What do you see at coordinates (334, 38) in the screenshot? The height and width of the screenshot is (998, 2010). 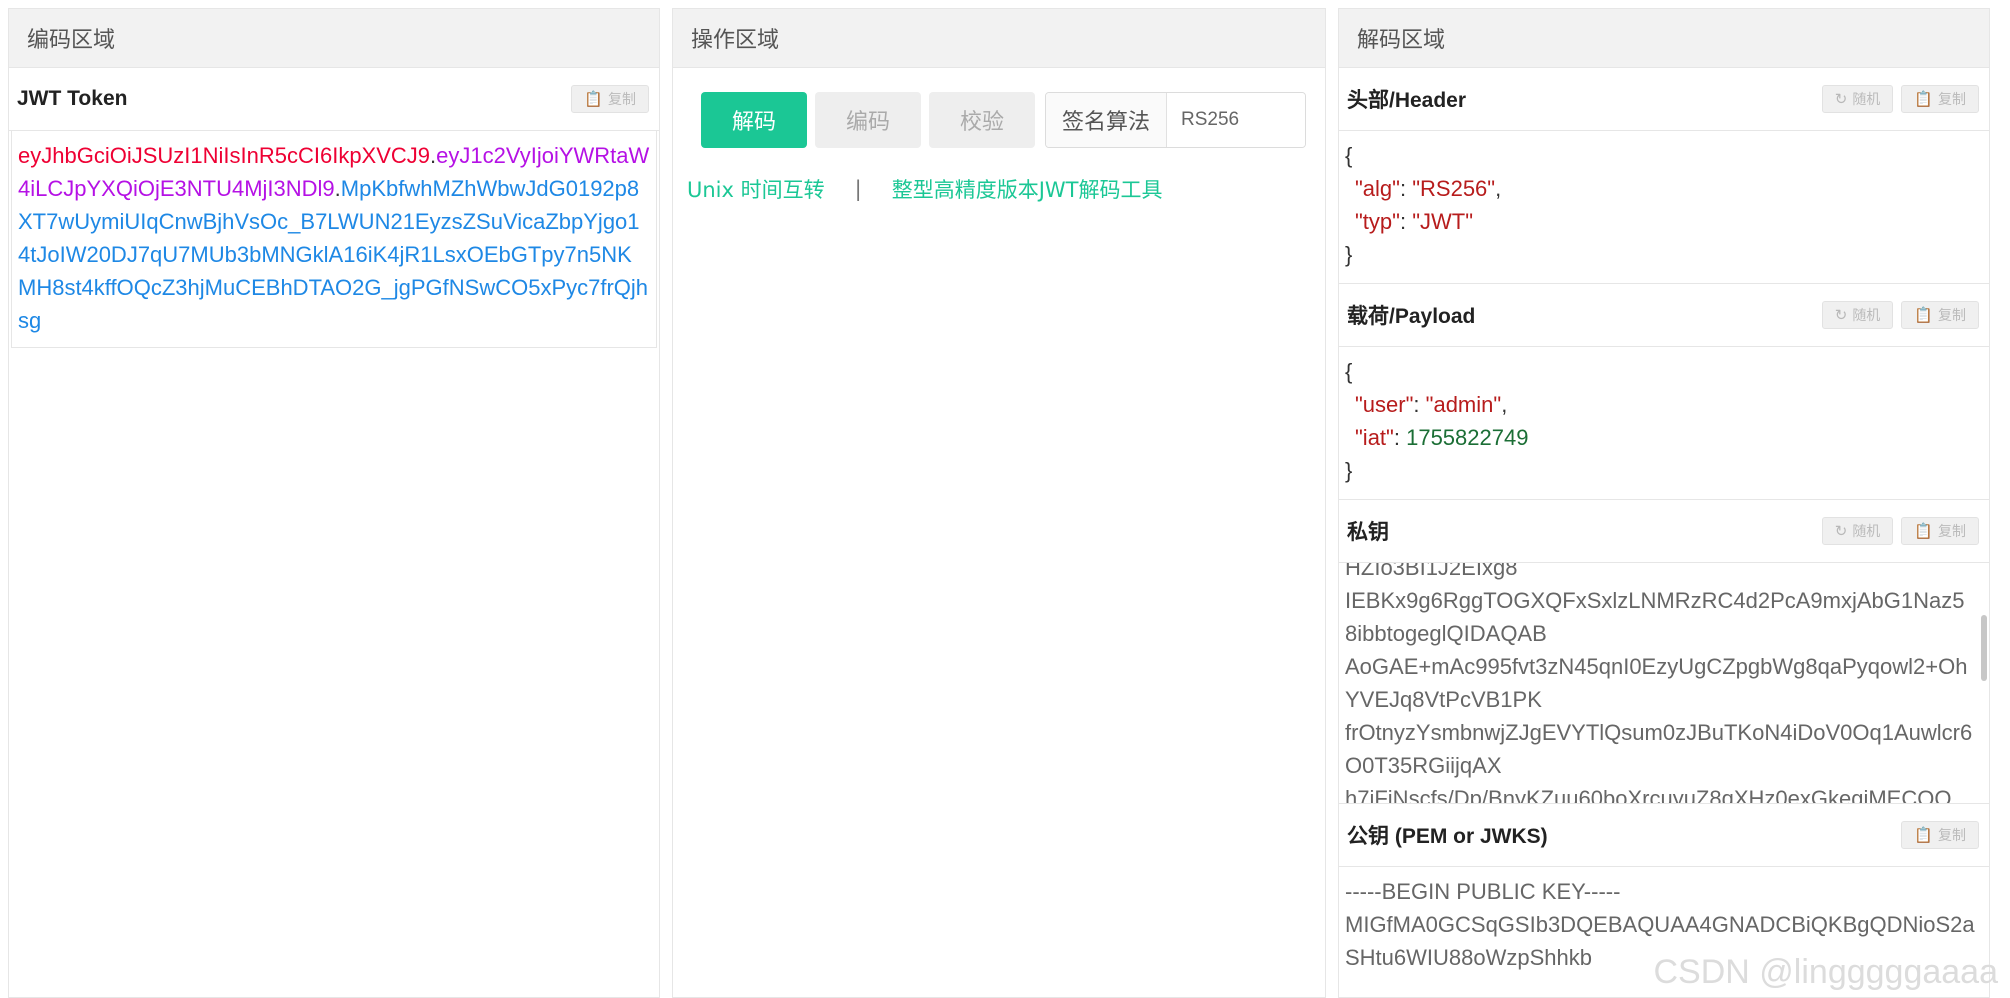 I see `encode-panel-header: 编码区域` at bounding box center [334, 38].